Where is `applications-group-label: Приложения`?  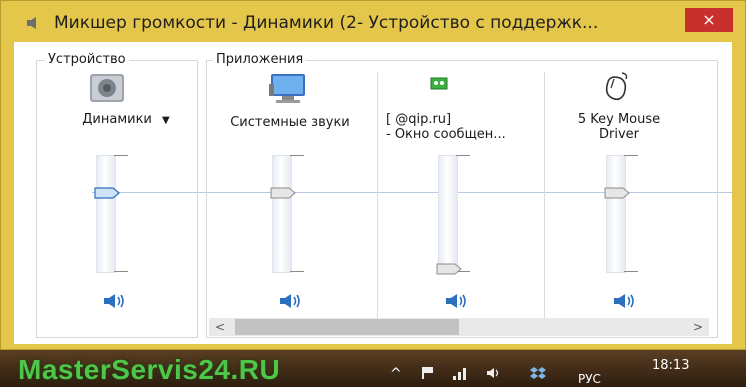 applications-group-label: Приложения is located at coordinates (260, 59).